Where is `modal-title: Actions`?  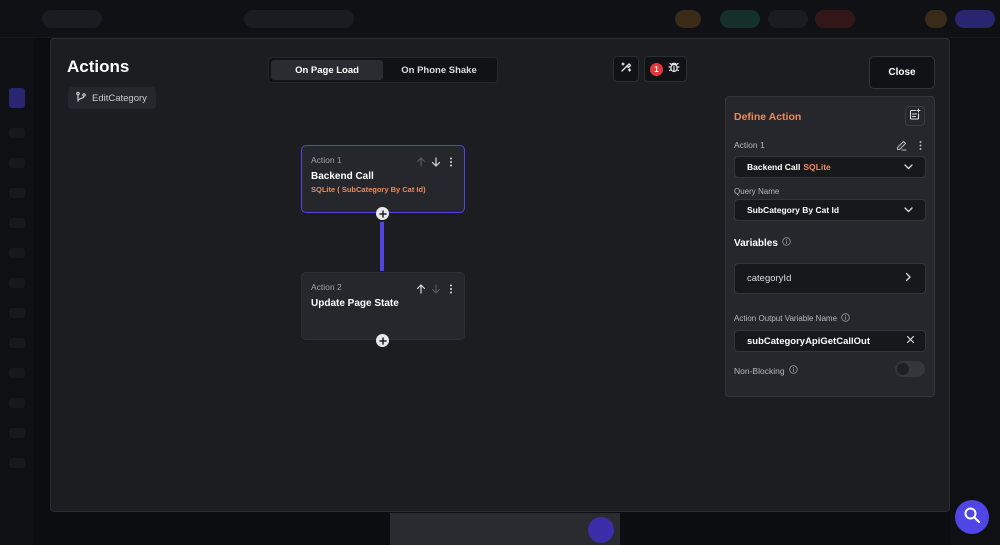
modal-title: Actions is located at coordinates (98, 66).